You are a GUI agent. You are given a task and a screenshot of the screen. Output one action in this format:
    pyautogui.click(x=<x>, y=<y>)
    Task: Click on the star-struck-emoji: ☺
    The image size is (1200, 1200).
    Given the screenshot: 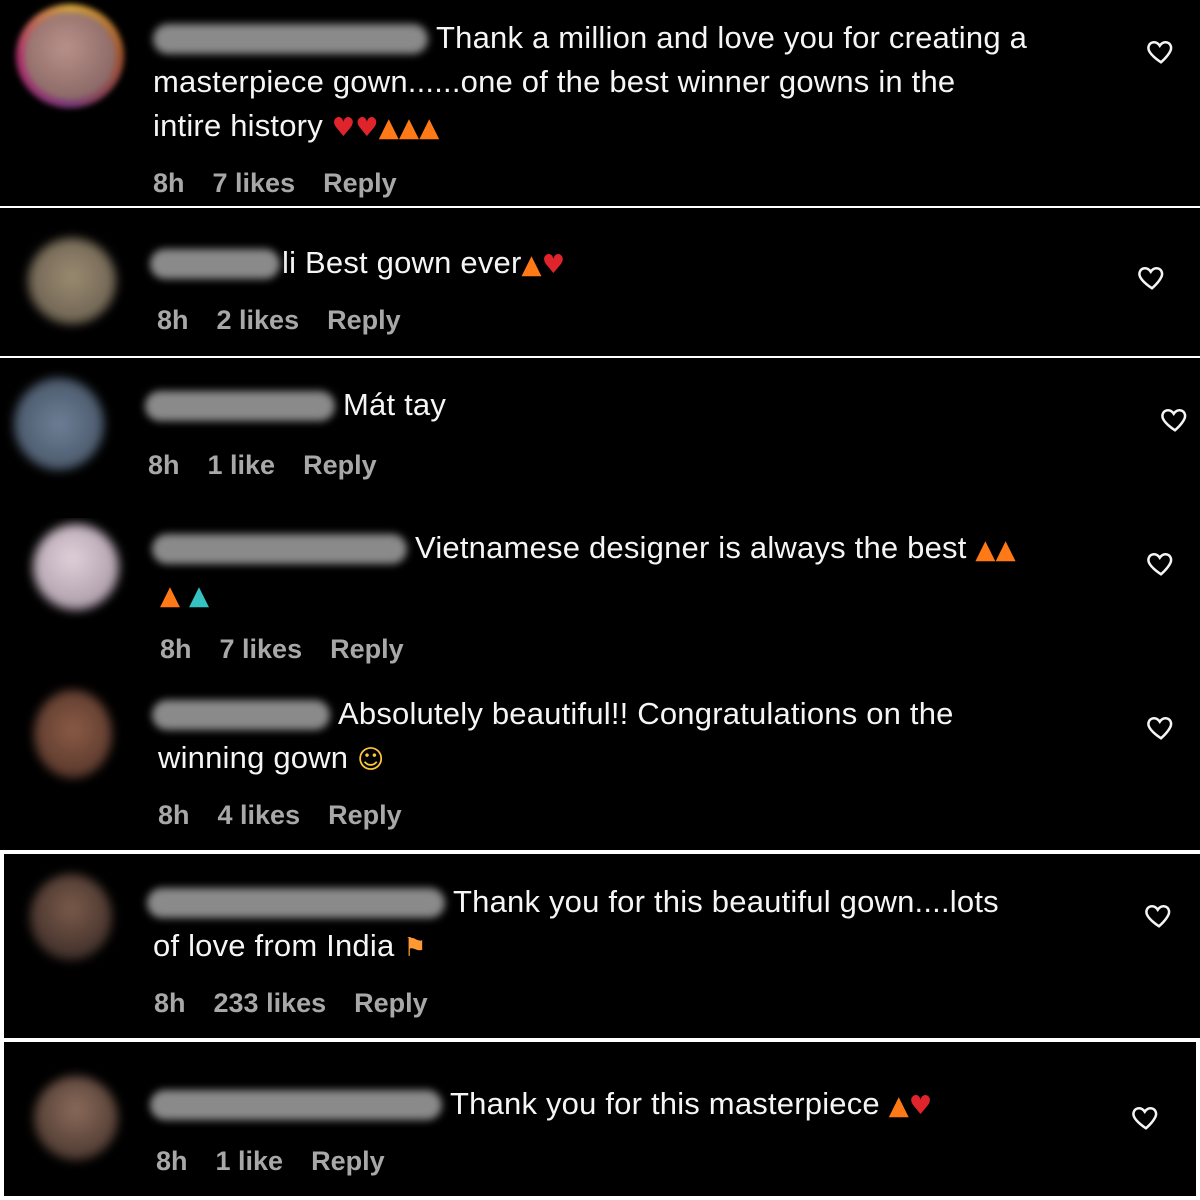 What is the action you would take?
    pyautogui.click(x=371, y=760)
    